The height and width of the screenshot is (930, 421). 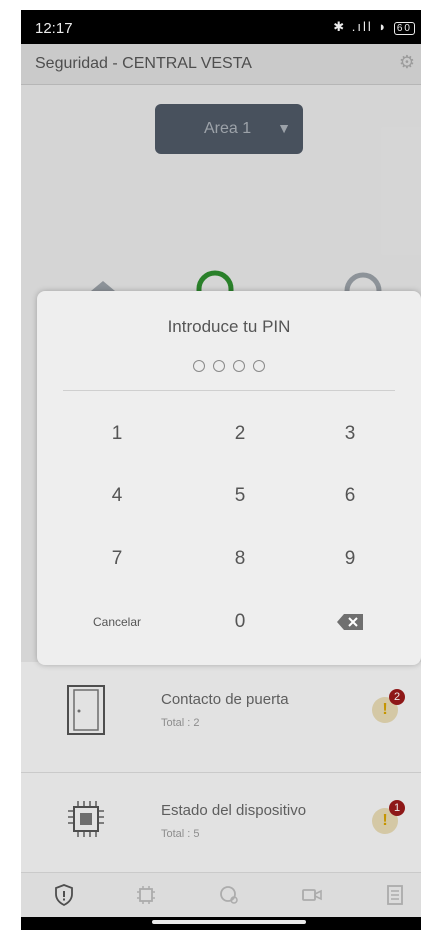 What do you see at coordinates (240, 496) in the screenshot?
I see `keypad-key-5: 5` at bounding box center [240, 496].